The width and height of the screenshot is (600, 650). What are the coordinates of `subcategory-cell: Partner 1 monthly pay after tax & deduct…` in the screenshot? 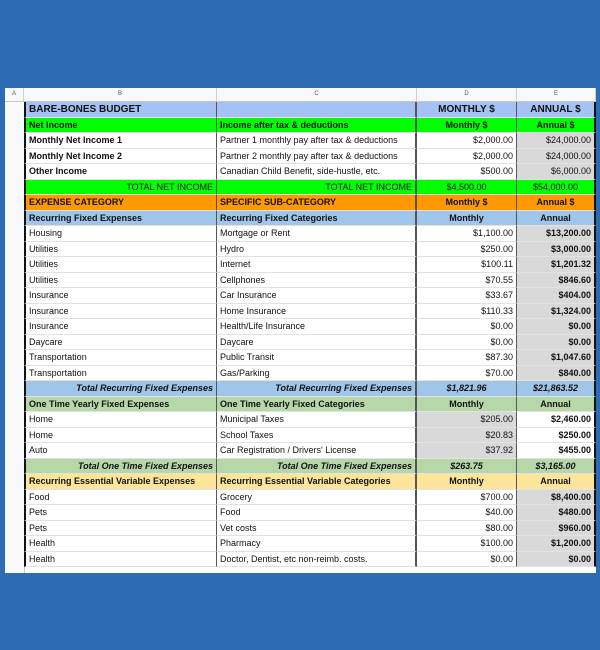 It's located at (317, 141).